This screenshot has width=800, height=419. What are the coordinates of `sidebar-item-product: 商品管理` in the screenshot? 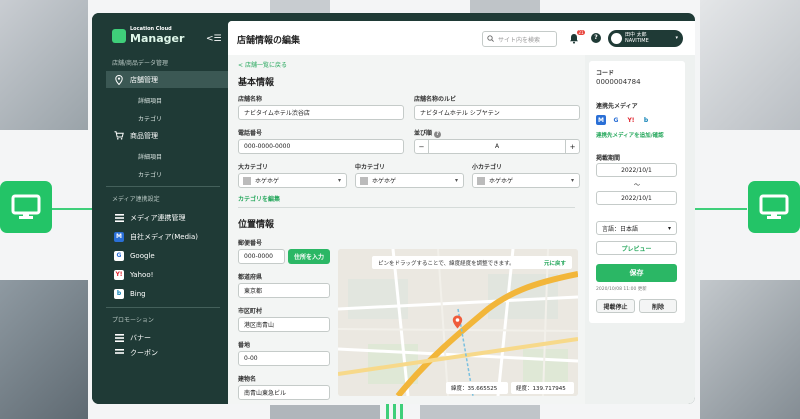 It's located at (167, 135).